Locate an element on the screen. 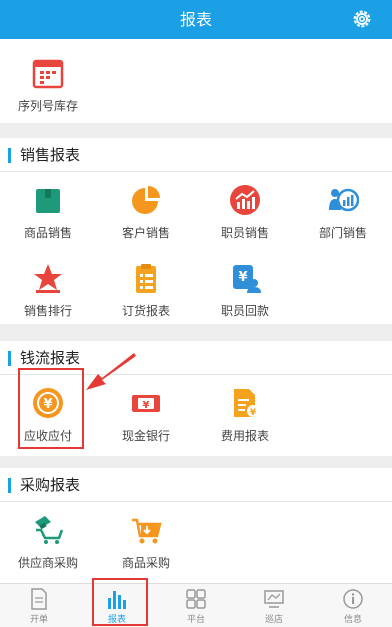 This screenshot has height=627, width=392. tile-label: 费用报表 is located at coordinates (244, 436).